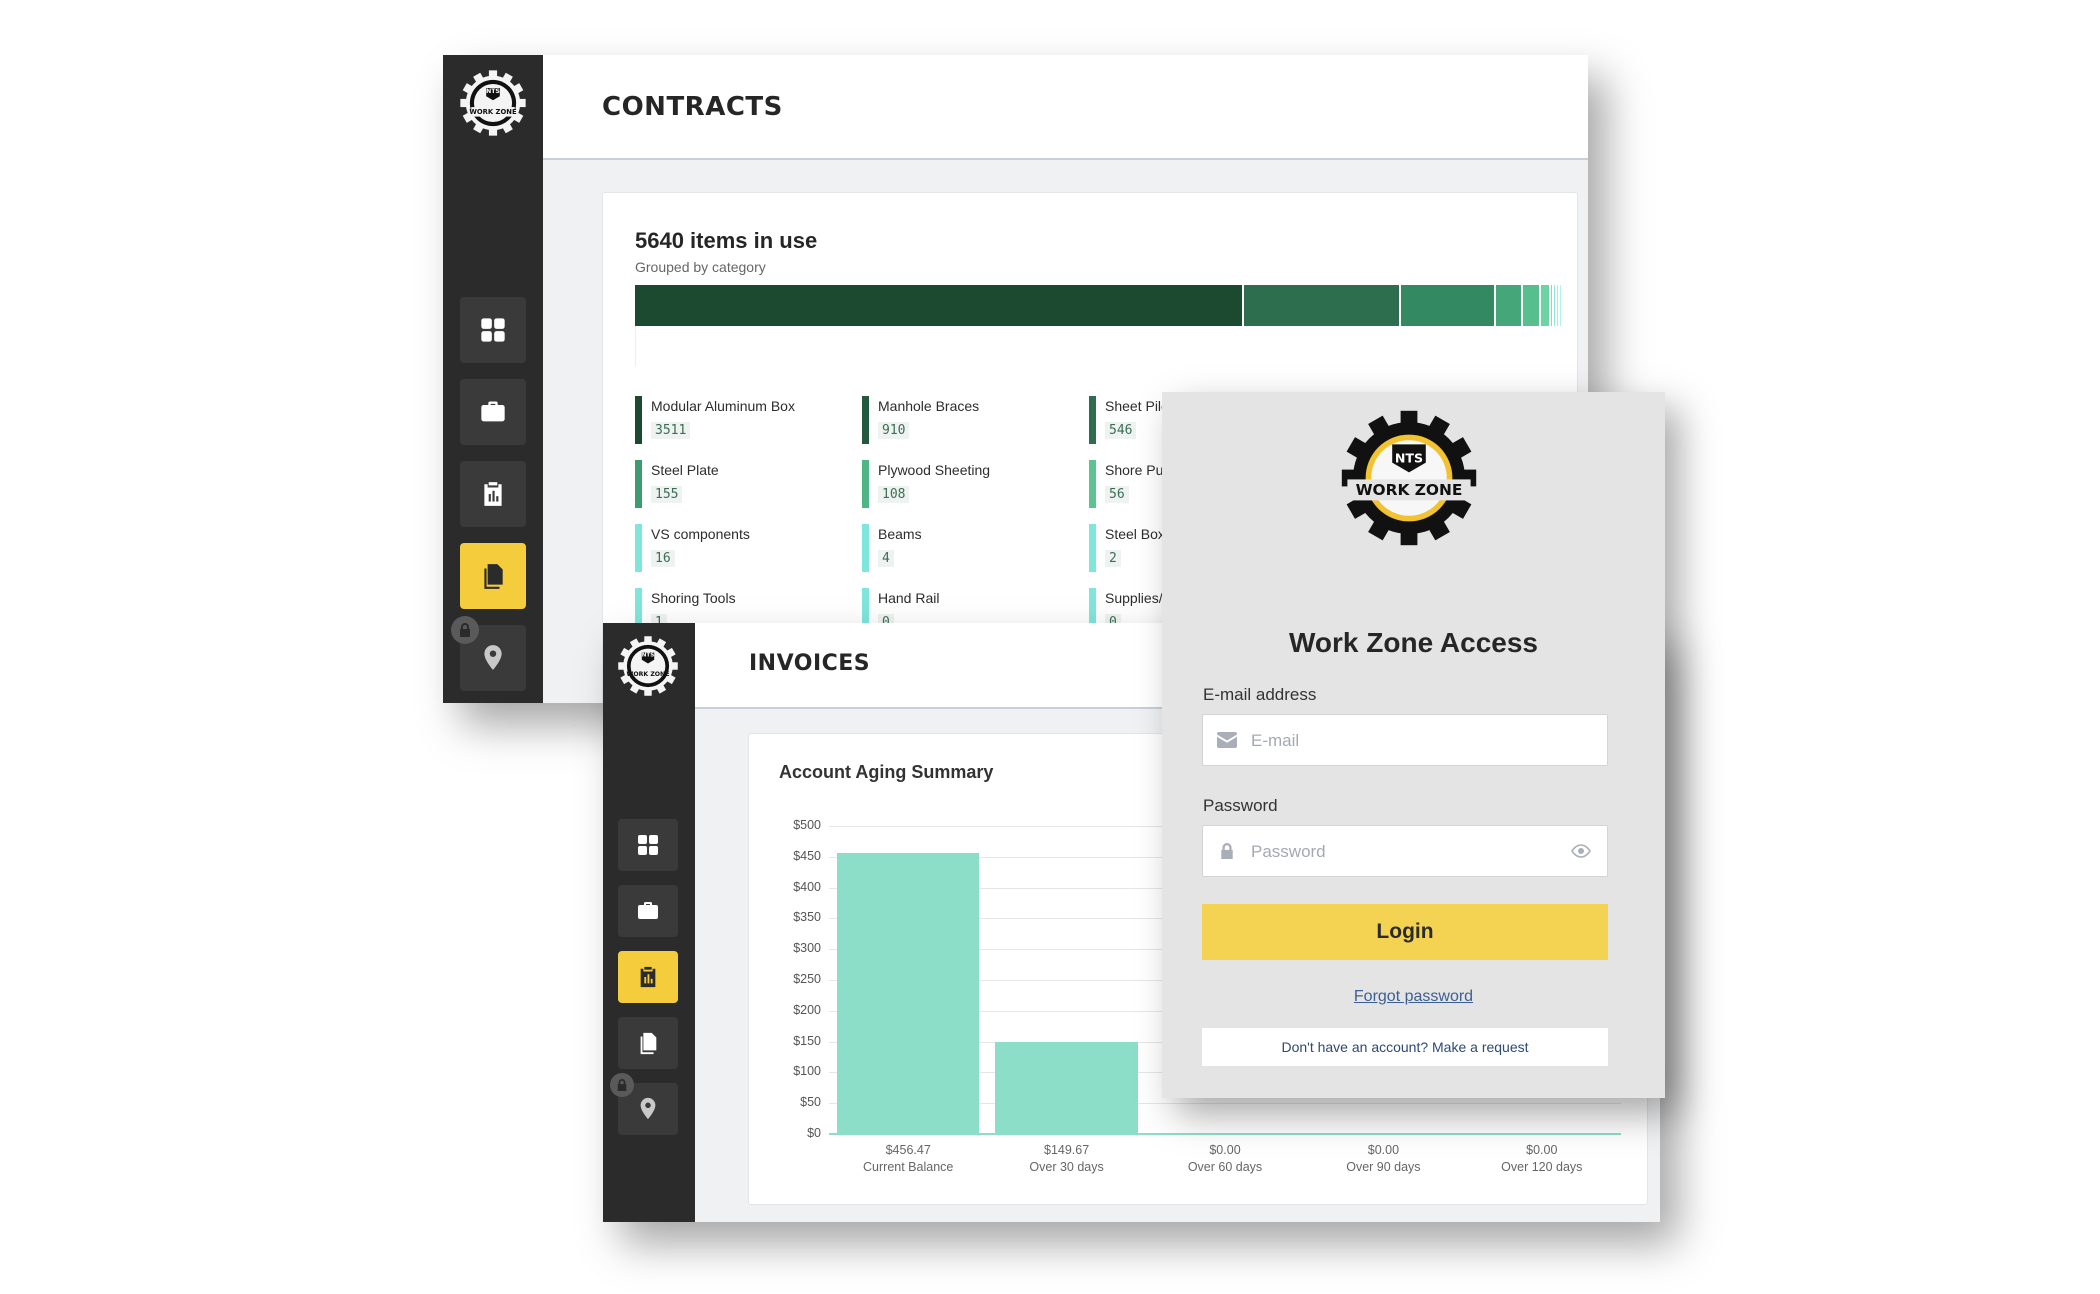 The height and width of the screenshot is (1294, 2100). What do you see at coordinates (1225, 1167) in the screenshot?
I see `x-category-label: Over 60 days` at bounding box center [1225, 1167].